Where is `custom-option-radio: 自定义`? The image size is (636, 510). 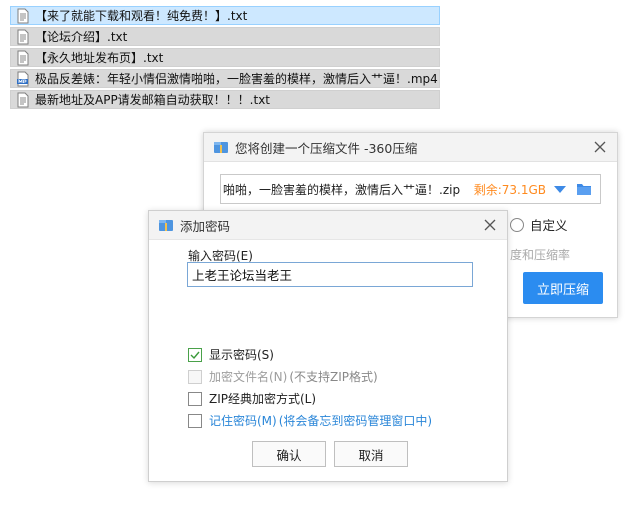 custom-option-radio: 自定义 is located at coordinates (539, 224).